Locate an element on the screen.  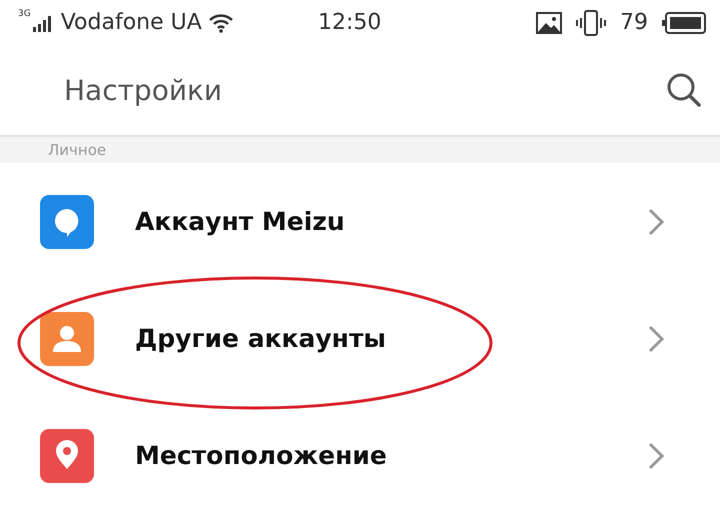
wifi-icon is located at coordinates (221, 22).